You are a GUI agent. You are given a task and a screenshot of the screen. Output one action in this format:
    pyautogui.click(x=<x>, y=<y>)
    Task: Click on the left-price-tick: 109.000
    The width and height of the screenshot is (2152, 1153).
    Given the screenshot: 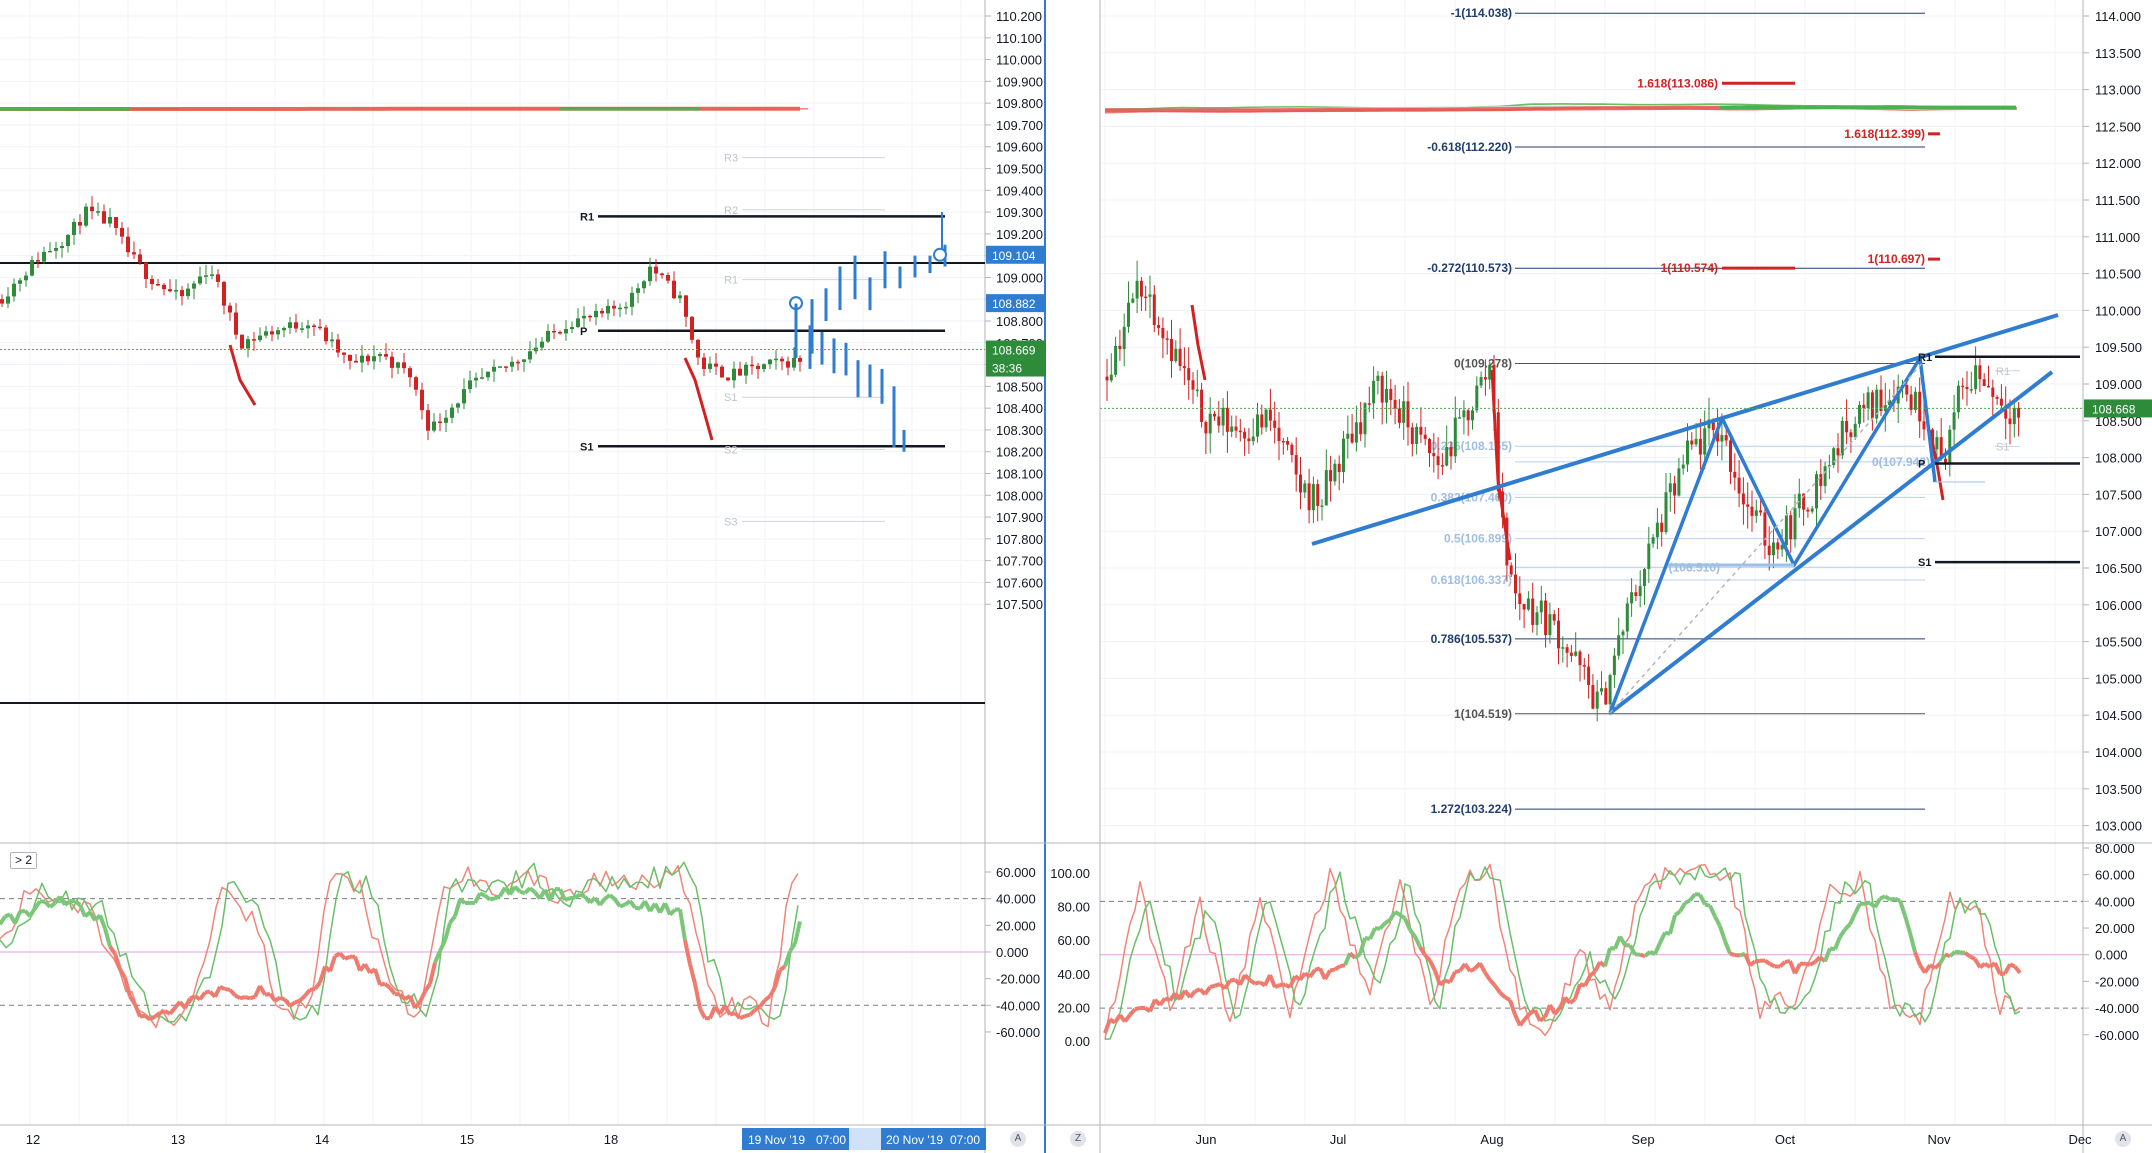 What is the action you would take?
    pyautogui.click(x=1019, y=277)
    